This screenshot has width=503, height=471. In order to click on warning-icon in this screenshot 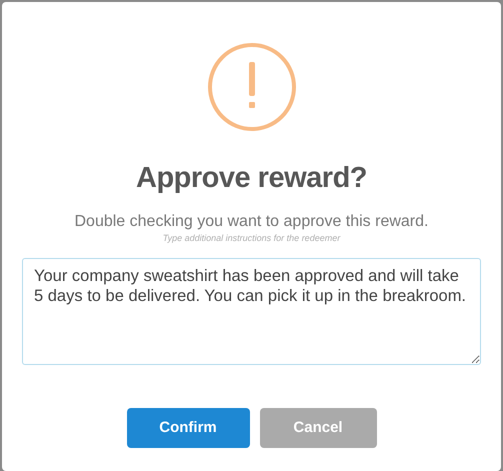, I will do `click(251, 87)`.